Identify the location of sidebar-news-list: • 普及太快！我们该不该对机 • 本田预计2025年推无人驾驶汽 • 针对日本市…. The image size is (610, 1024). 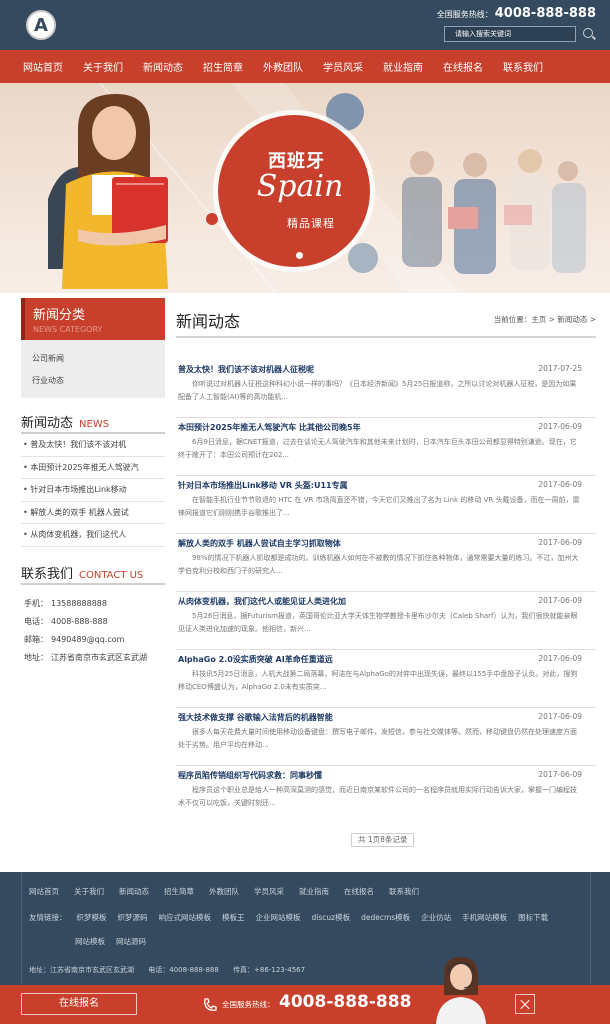
(93, 490).